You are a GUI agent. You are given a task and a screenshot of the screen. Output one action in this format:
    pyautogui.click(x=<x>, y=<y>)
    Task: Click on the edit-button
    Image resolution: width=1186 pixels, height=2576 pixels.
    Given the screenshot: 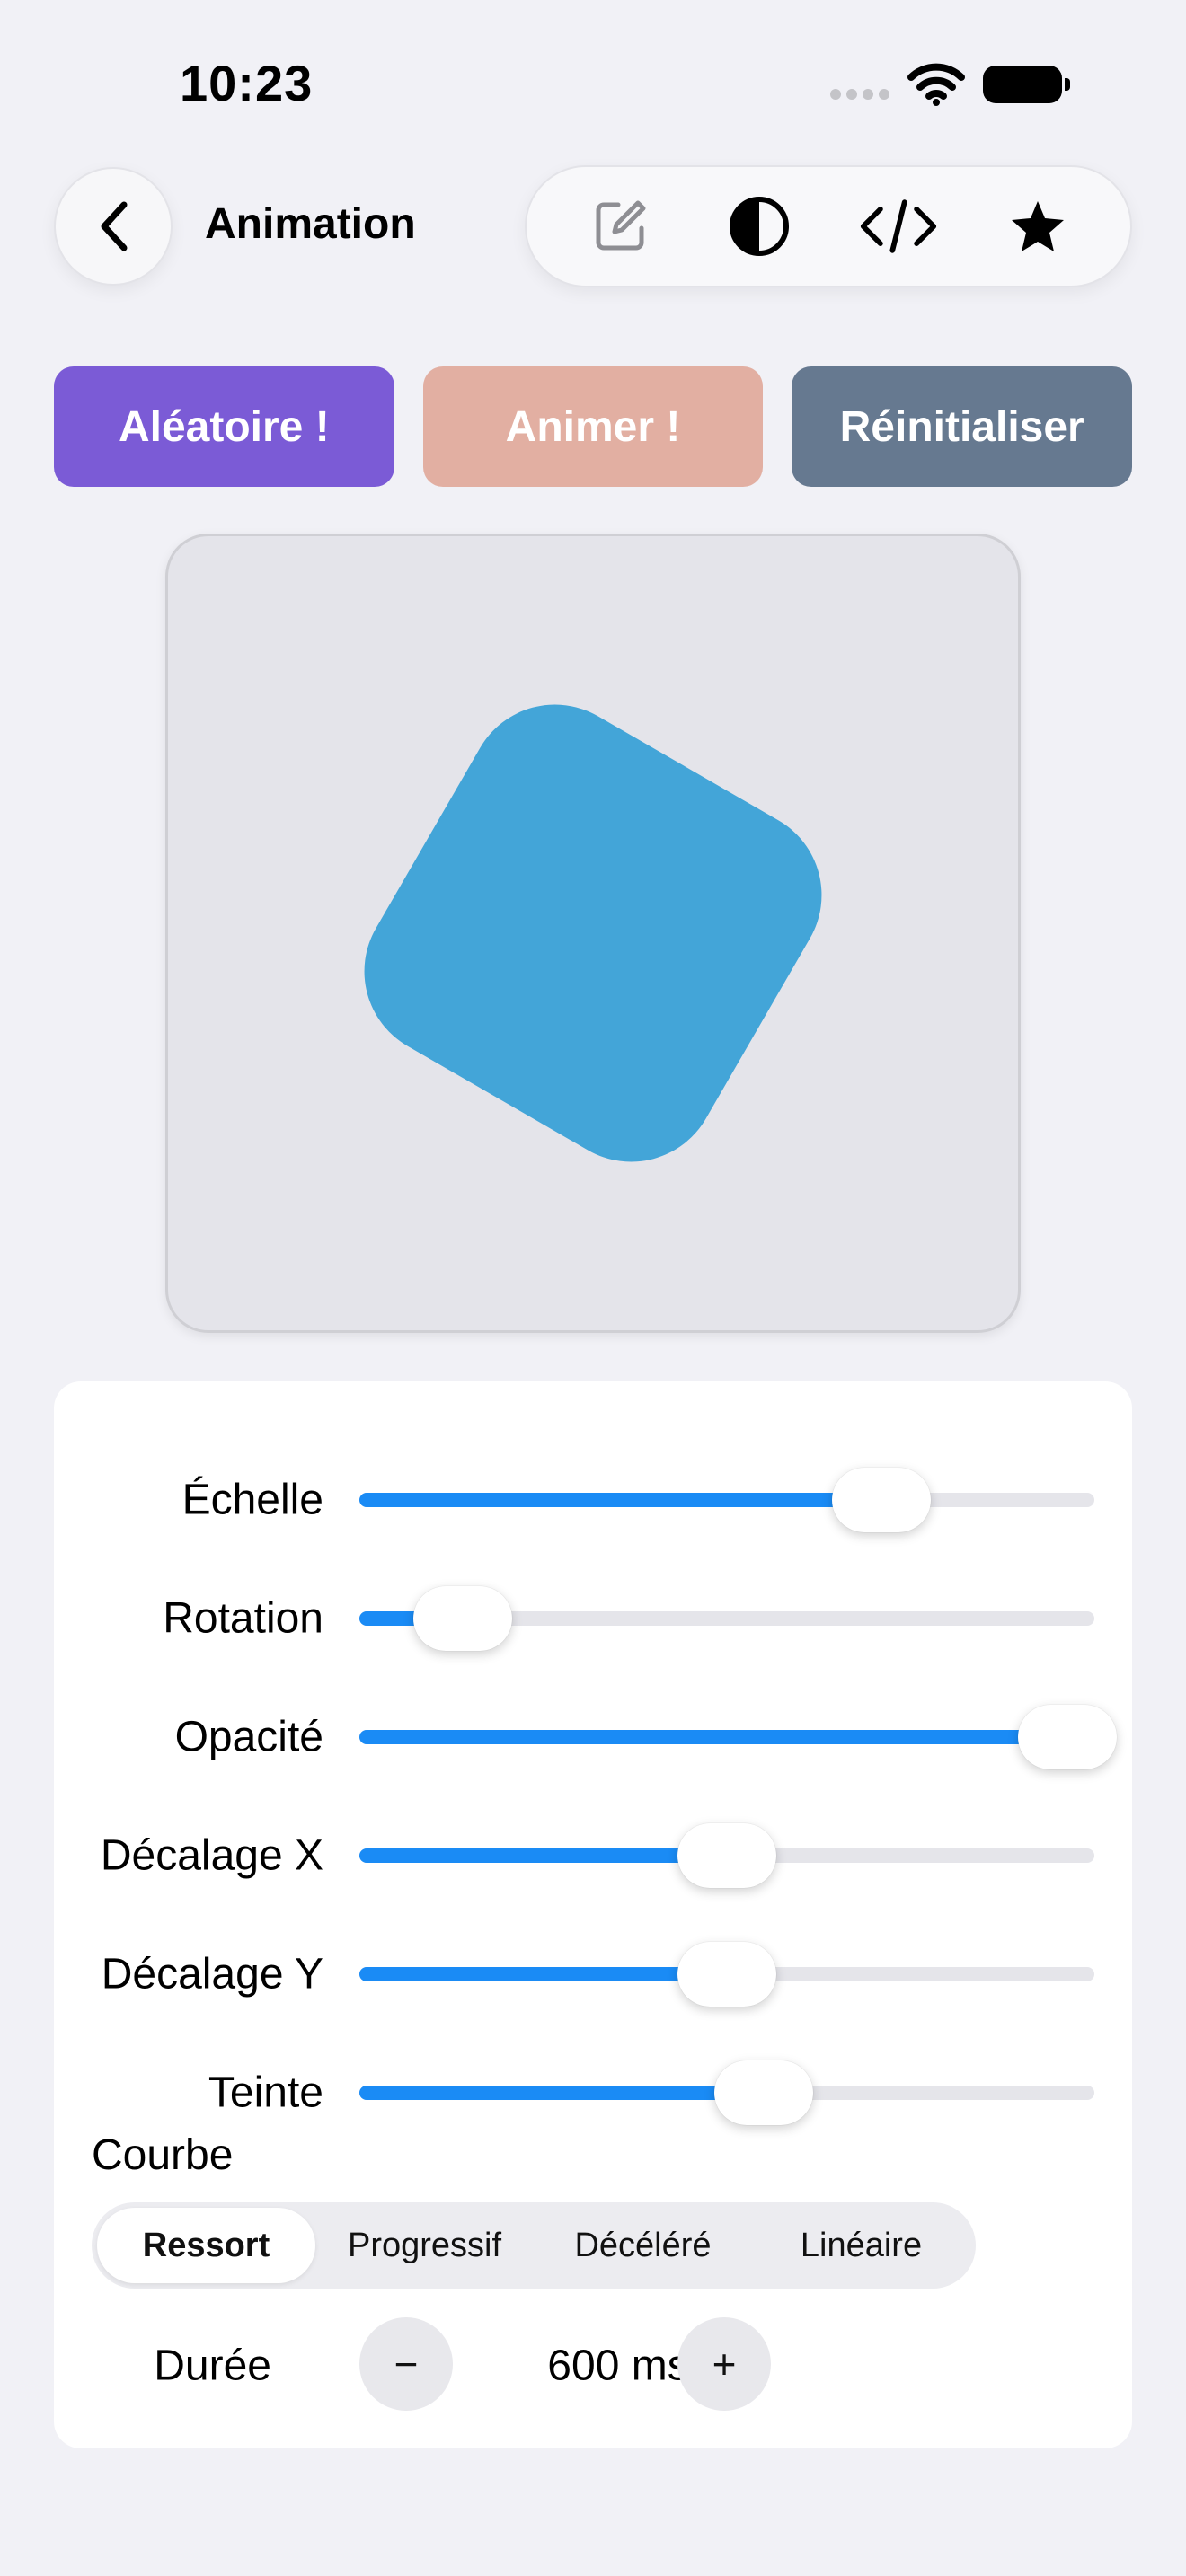 What is the action you would take?
    pyautogui.click(x=620, y=226)
    